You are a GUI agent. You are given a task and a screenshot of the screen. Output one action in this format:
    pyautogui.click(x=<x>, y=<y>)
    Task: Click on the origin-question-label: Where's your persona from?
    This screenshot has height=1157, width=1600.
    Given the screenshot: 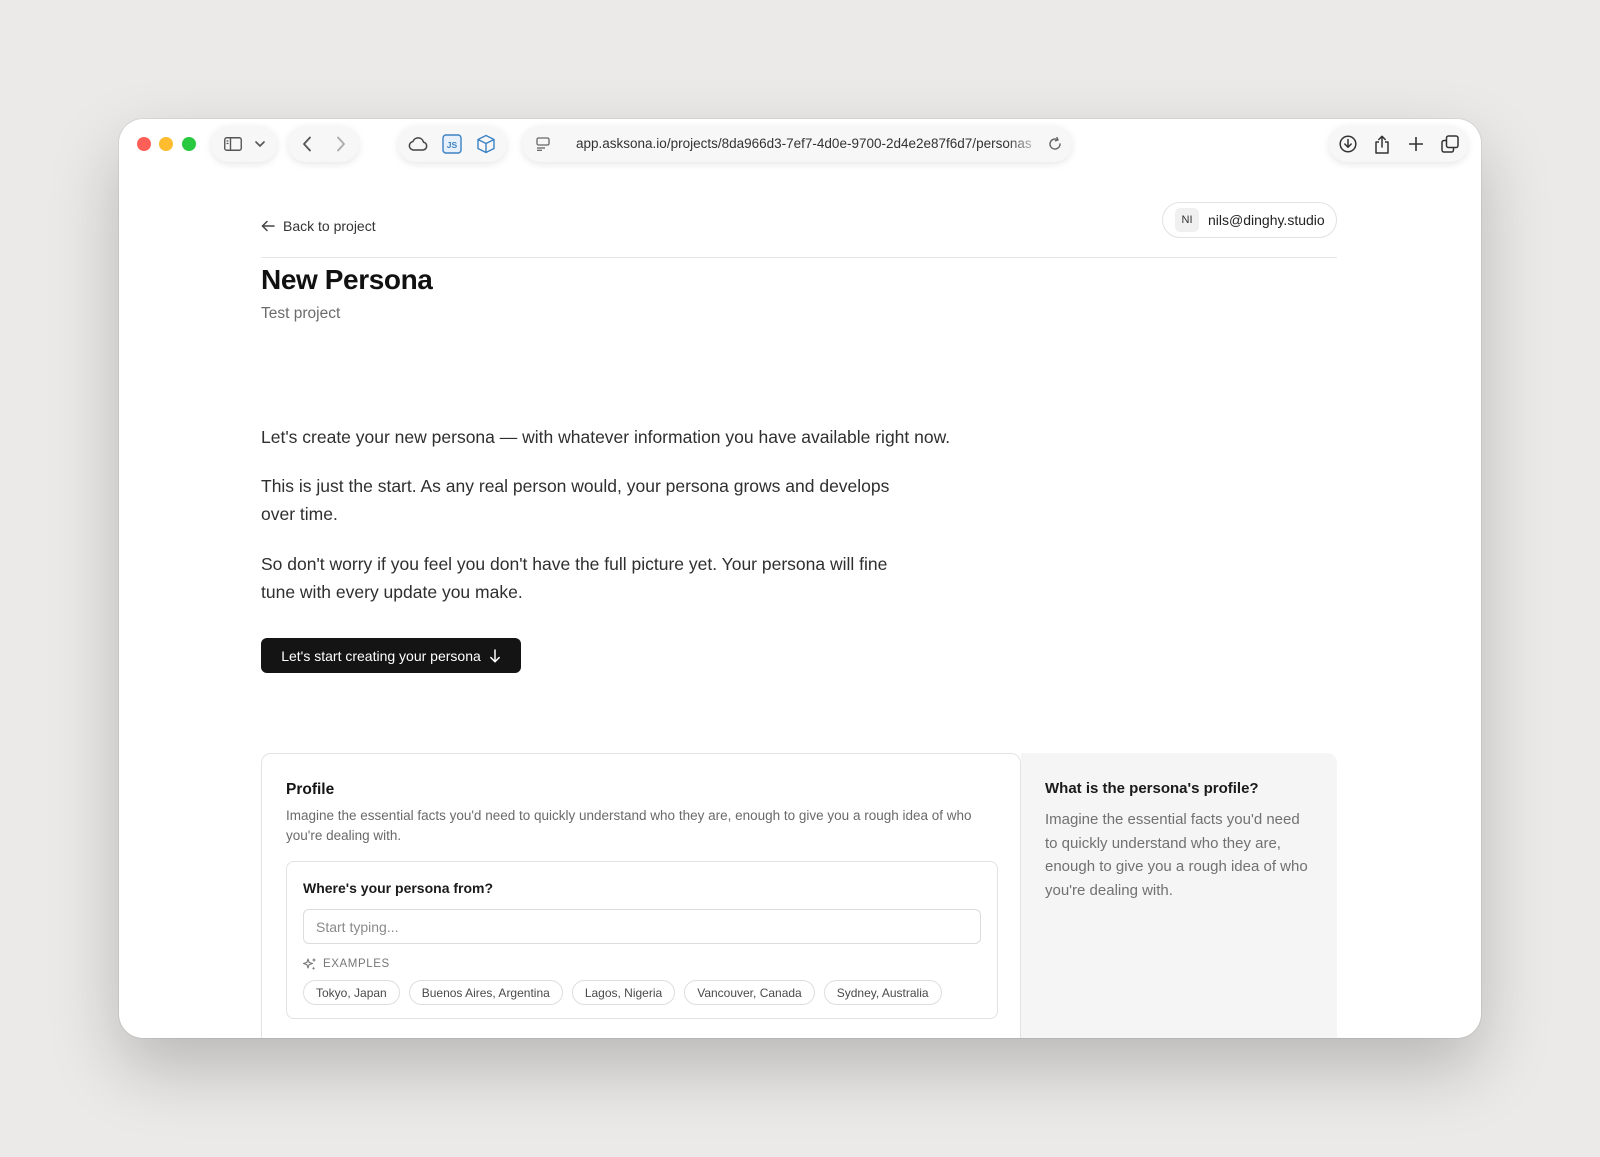 What is the action you would take?
    pyautogui.click(x=398, y=888)
    